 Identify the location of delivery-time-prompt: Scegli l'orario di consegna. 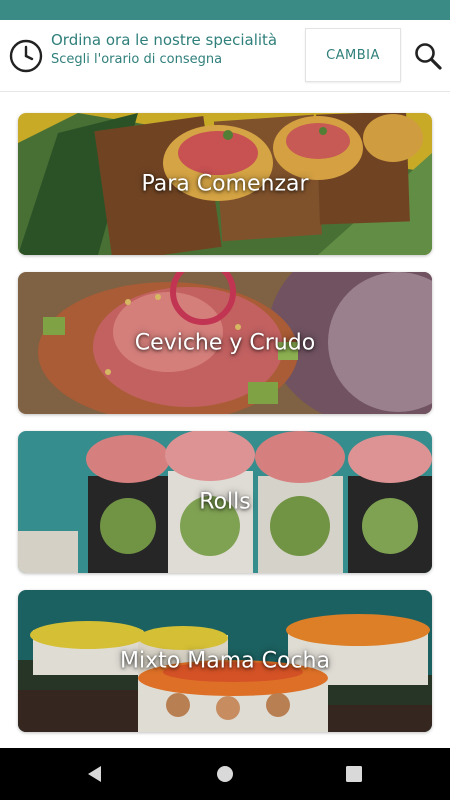
(173, 60).